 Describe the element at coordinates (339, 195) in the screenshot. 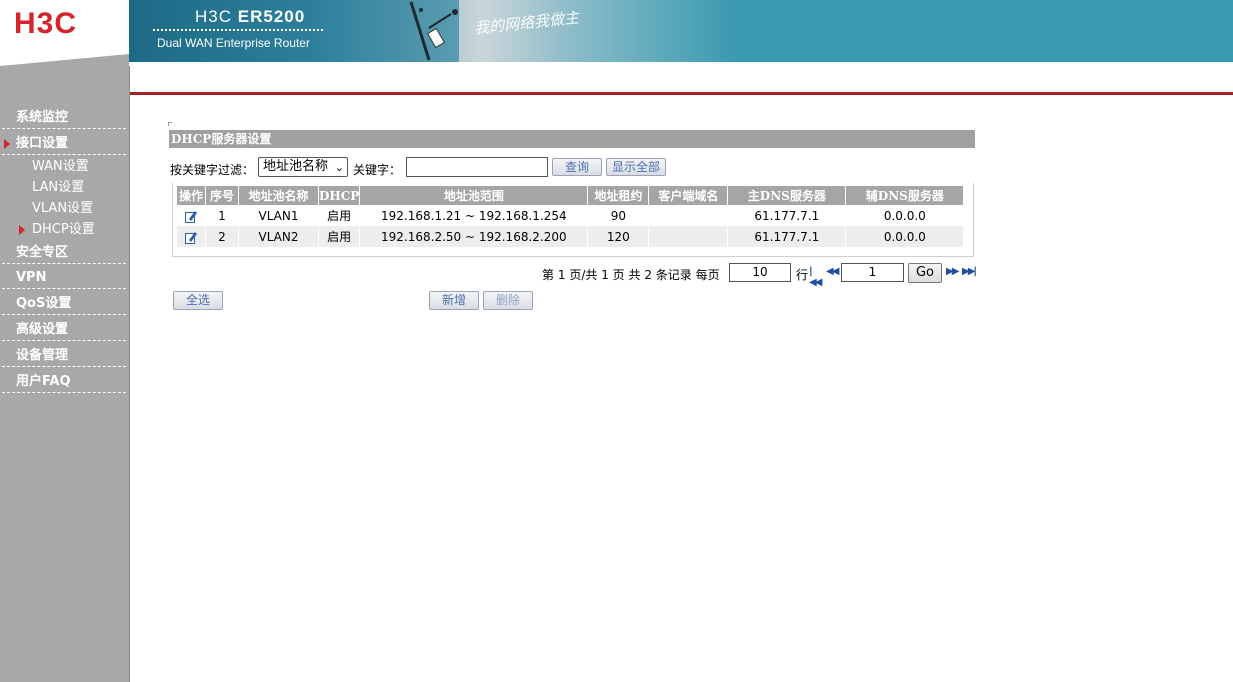

I see `col-dhcp: DHCP` at that location.